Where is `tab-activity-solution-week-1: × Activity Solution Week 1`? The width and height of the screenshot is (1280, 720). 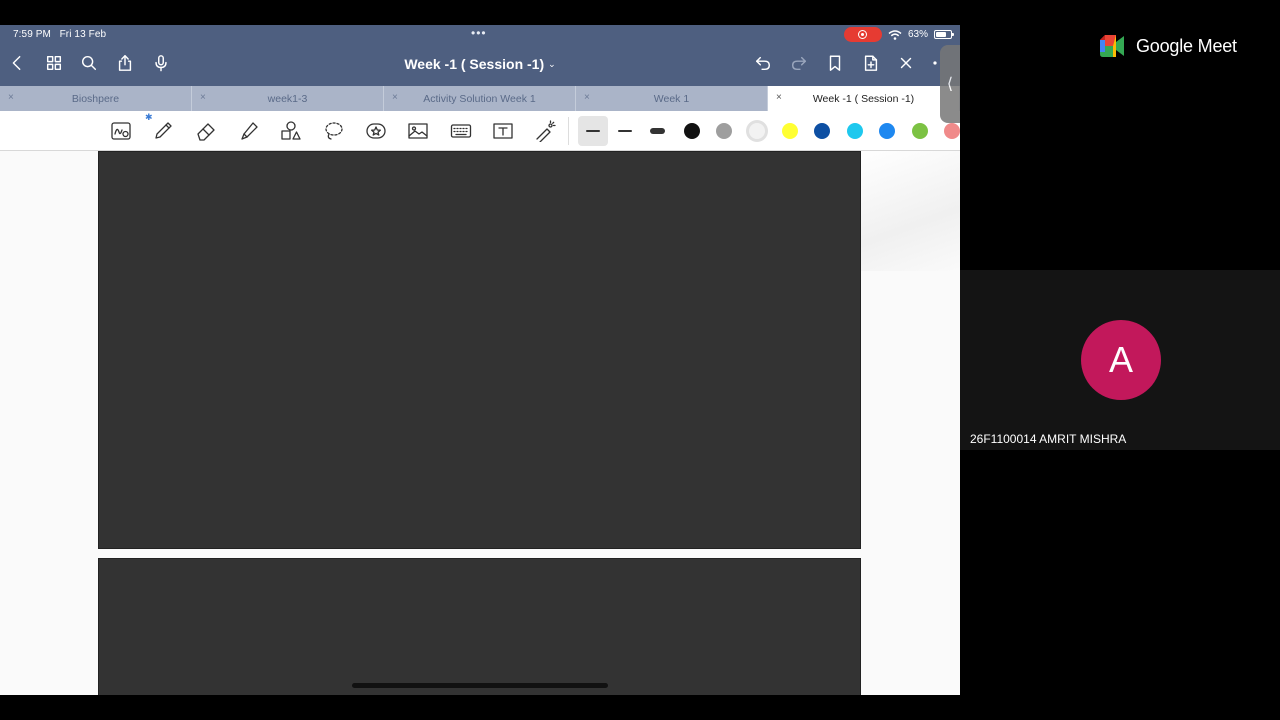 tab-activity-solution-week-1: × Activity Solution Week 1 is located at coordinates (480, 98).